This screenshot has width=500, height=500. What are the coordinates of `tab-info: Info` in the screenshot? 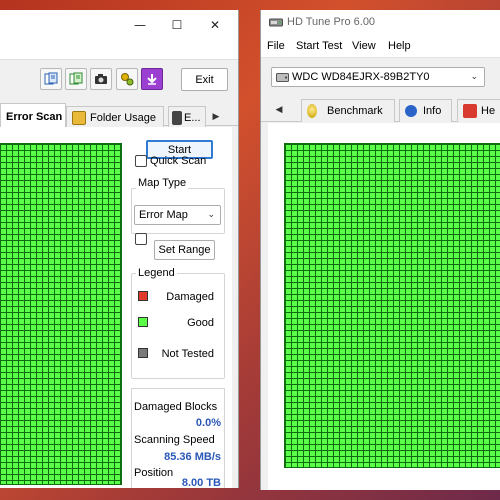 It's located at (425, 110).